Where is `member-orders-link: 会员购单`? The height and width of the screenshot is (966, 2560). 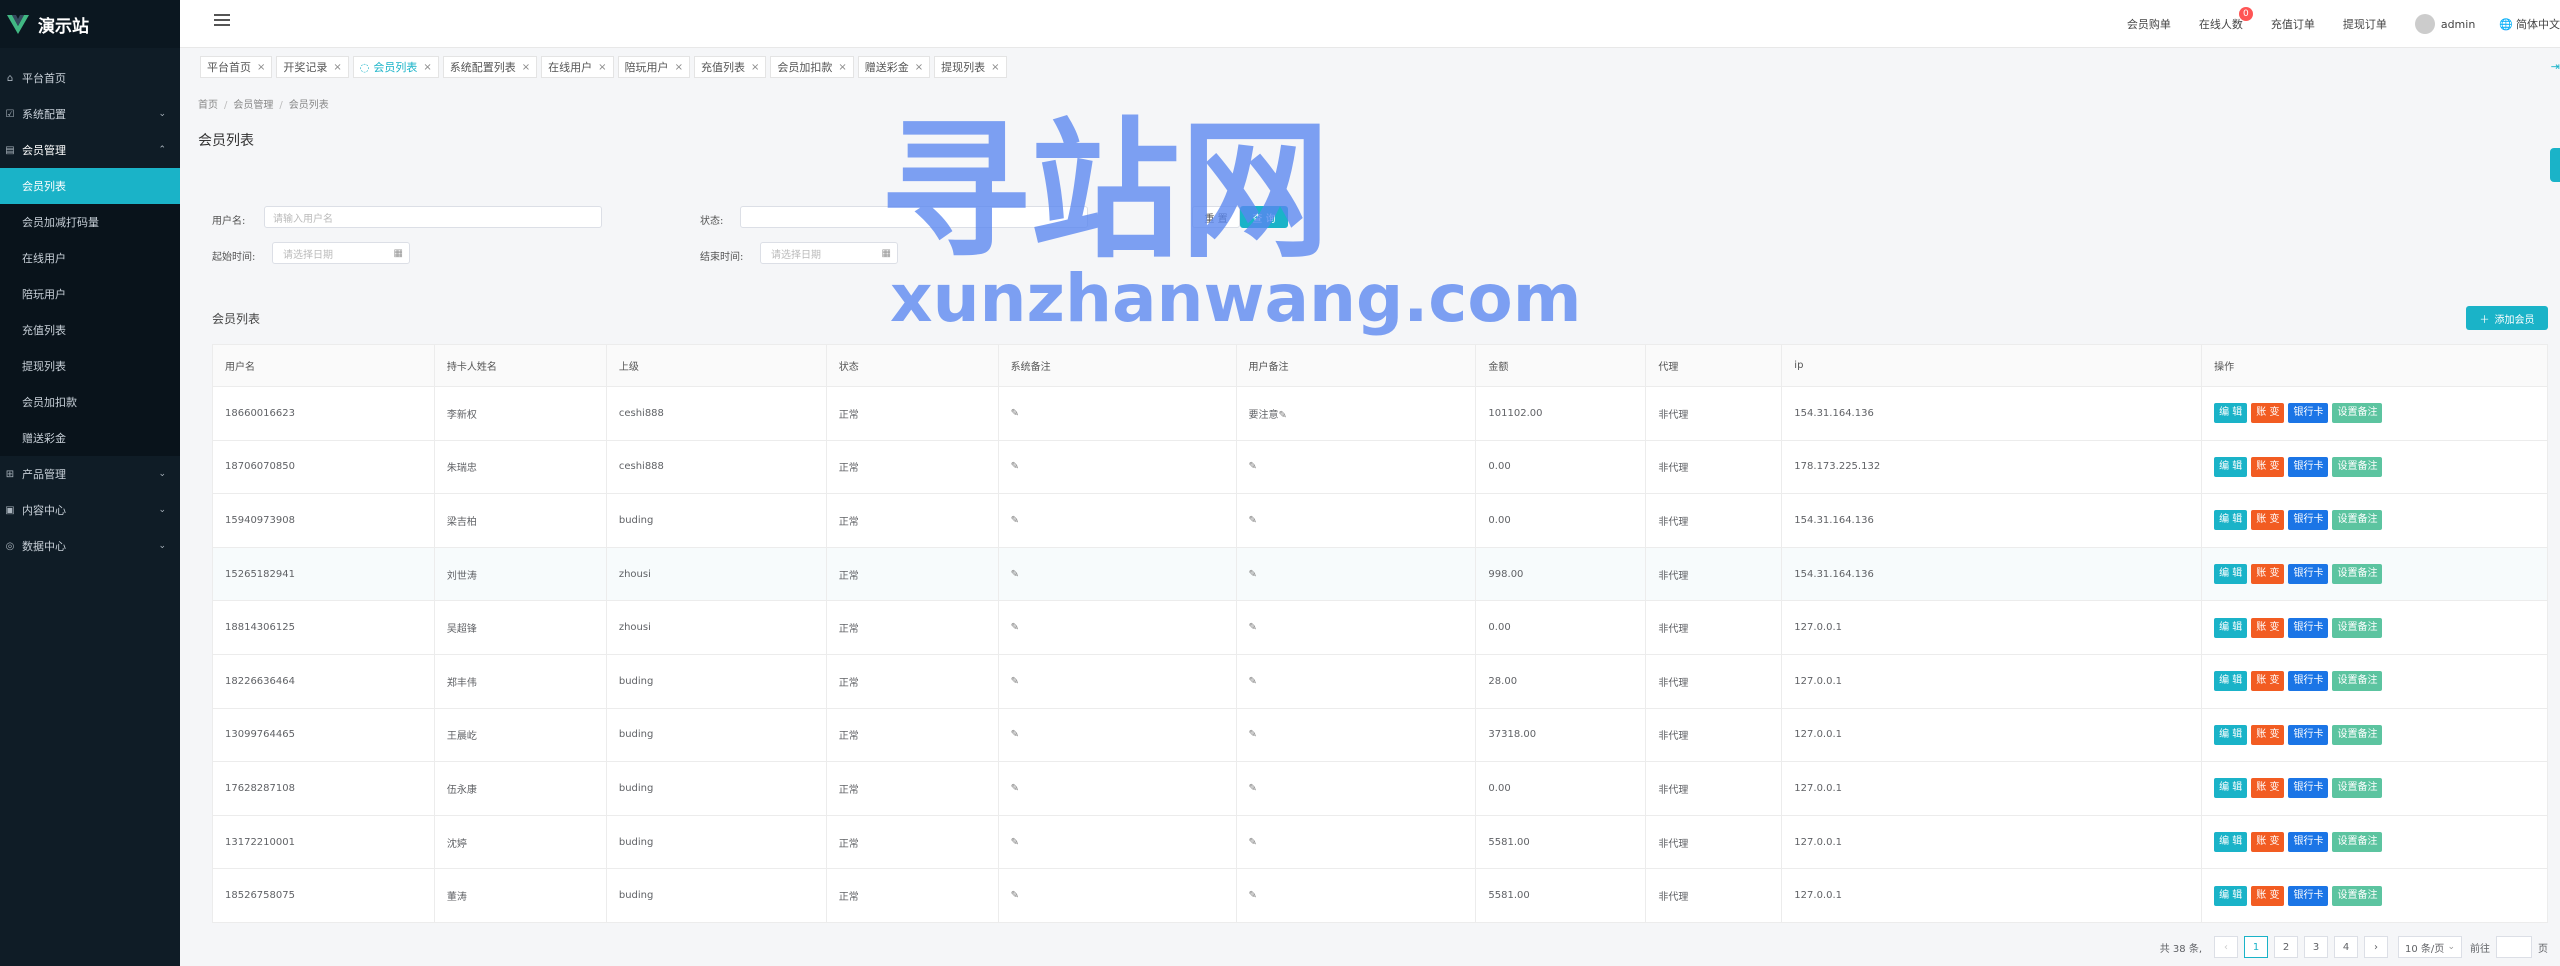
member-orders-link: 会员购单 is located at coordinates (2149, 24).